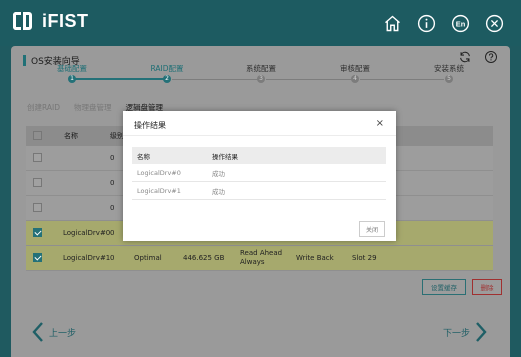 This screenshot has height=357, width=521. I want to click on home-icon, so click(392, 23).